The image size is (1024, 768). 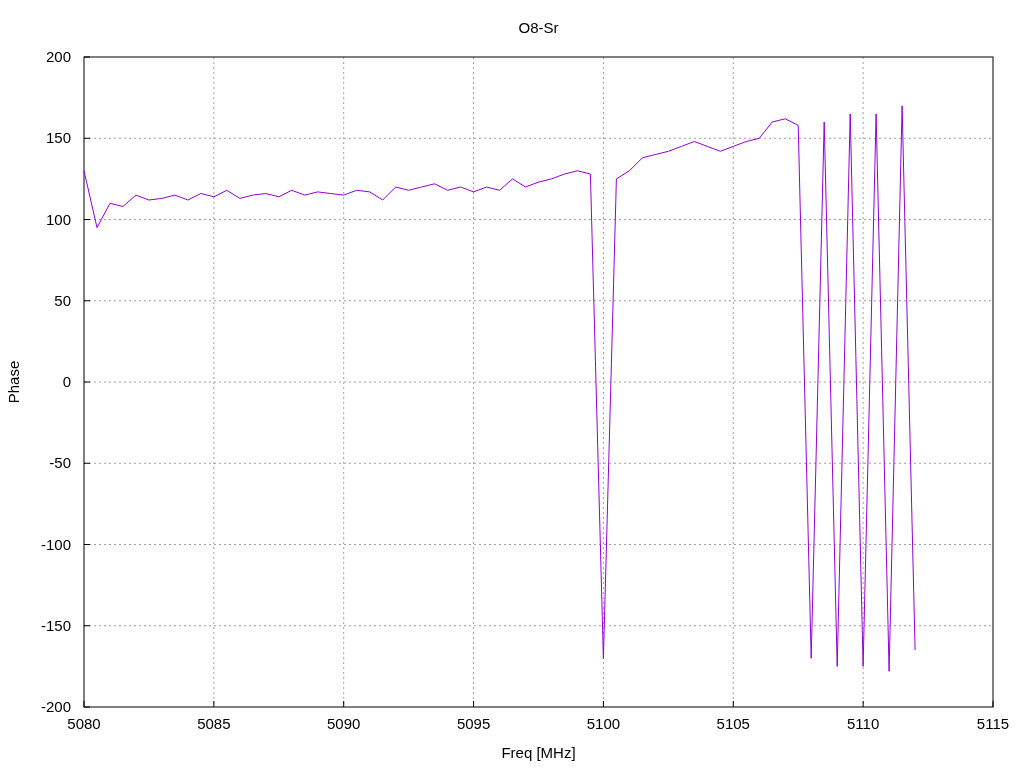 What do you see at coordinates (473, 723) in the screenshot?
I see `x-tick-label: 5095` at bounding box center [473, 723].